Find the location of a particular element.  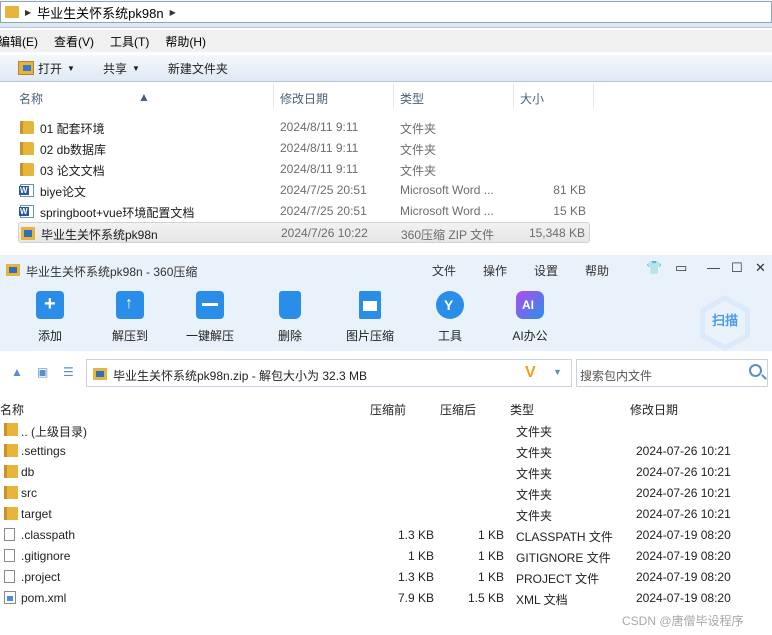

archive-path-field: 毕业生关怀系统pk98n.zip - 解包大小为 32.3 MB V ▼ is located at coordinates (329, 373).